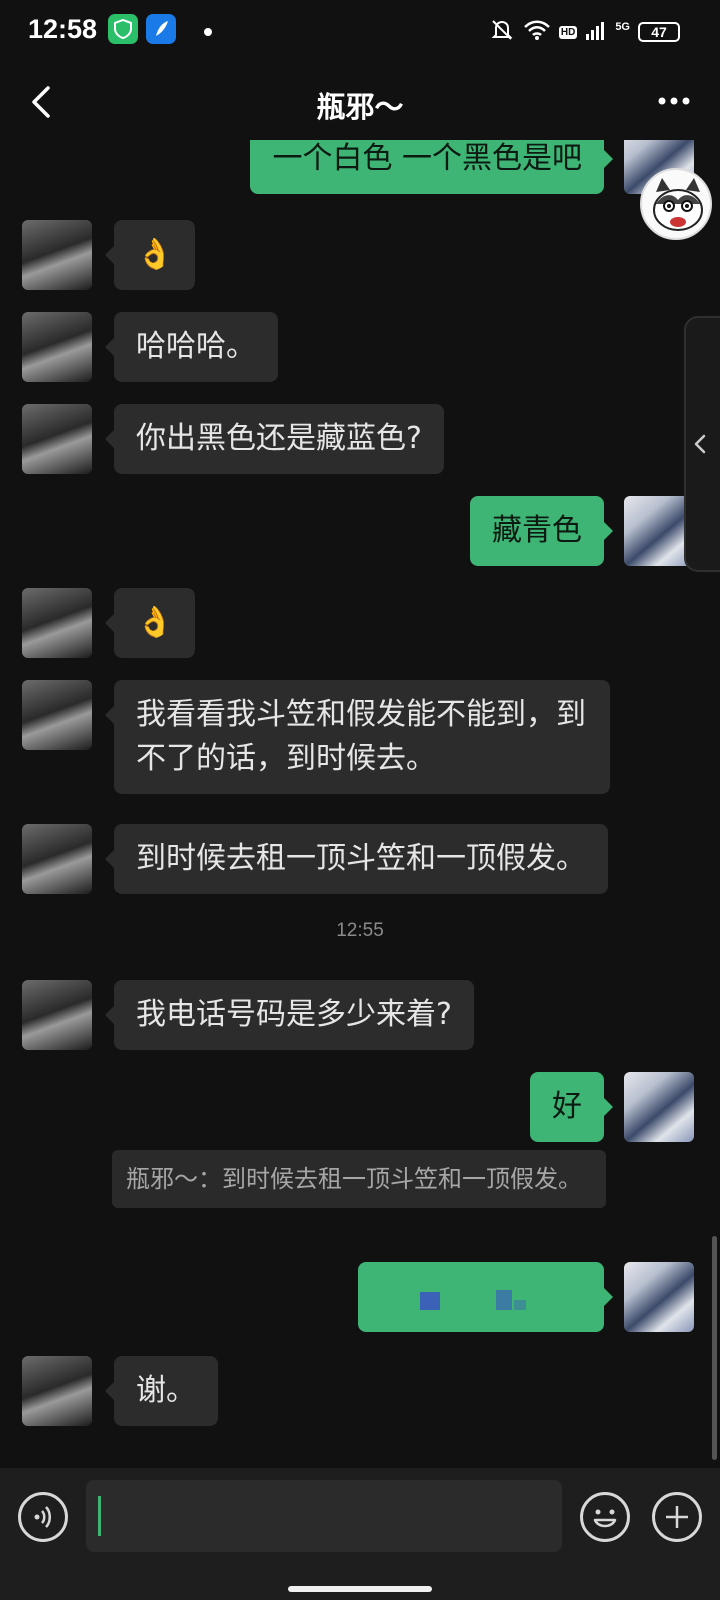 Image resolution: width=720 pixels, height=1600 pixels. I want to click on home-indicator, so click(360, 1589).